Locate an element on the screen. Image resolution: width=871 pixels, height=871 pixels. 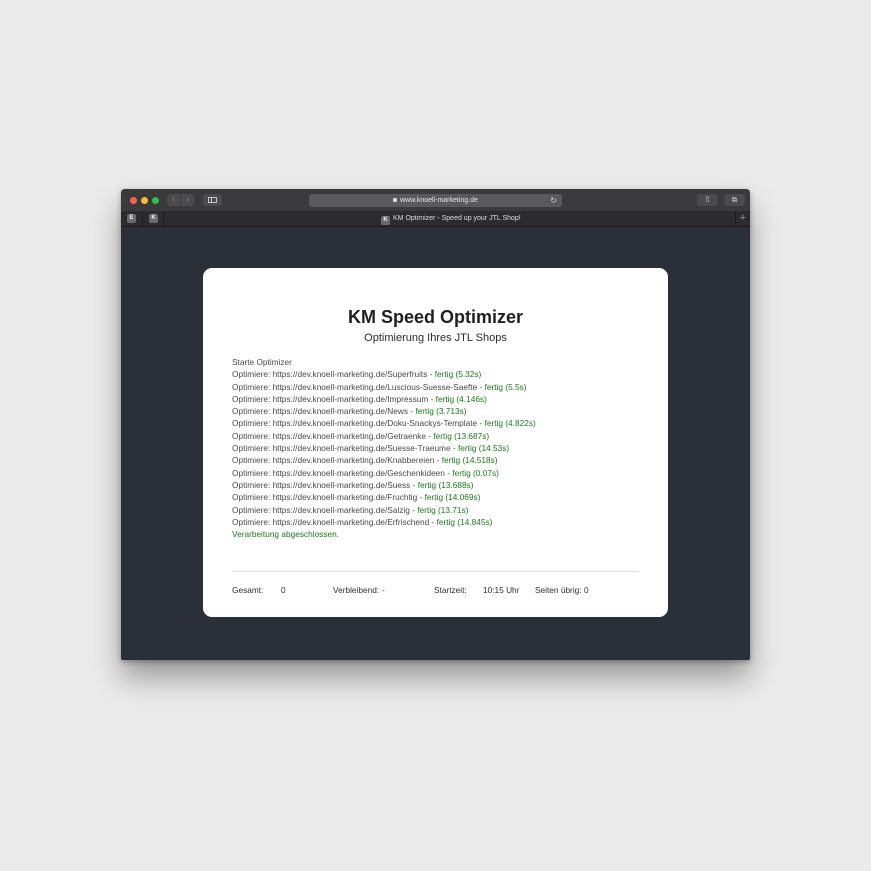
log-entry-status: fertig (14.845s) is located at coordinates (464, 521).